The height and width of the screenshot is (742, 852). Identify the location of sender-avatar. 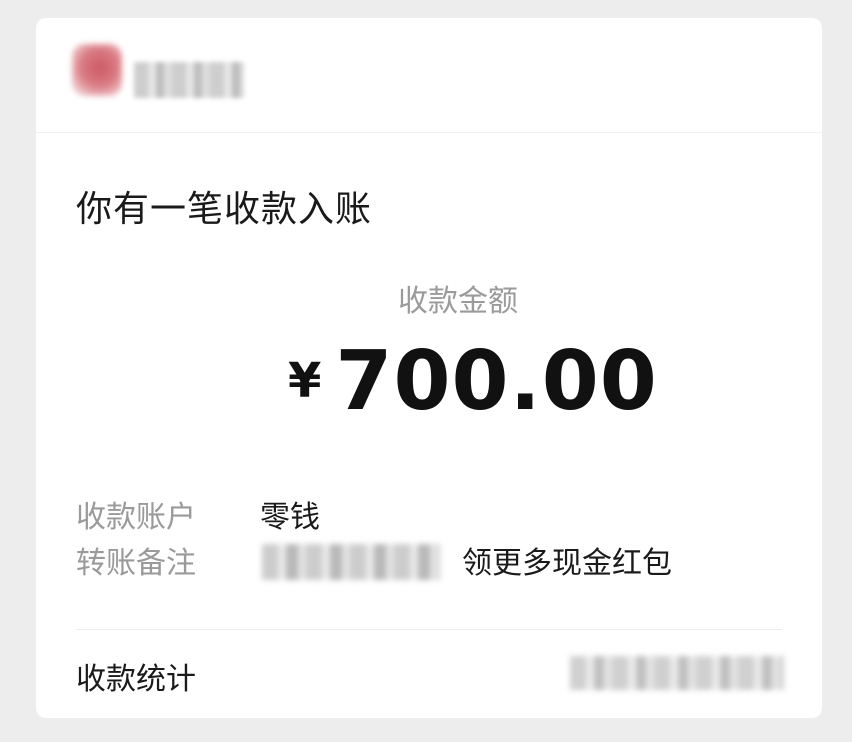
(97, 70).